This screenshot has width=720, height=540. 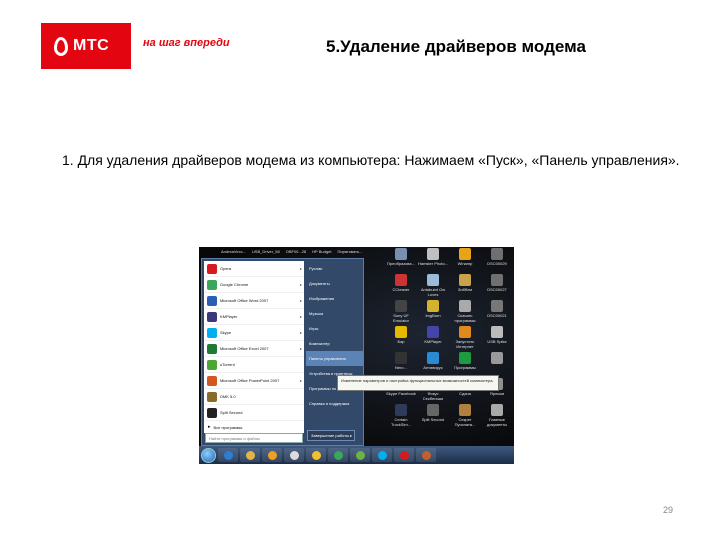 I want to click on program-item: Skype ▸, so click(x=254, y=333).